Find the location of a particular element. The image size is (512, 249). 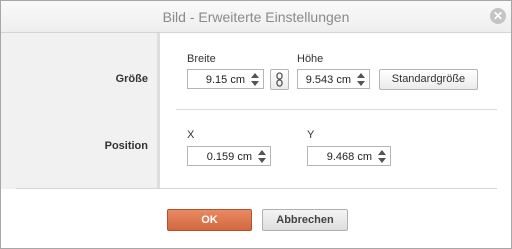

close-icon: ✕ is located at coordinates (498, 16).